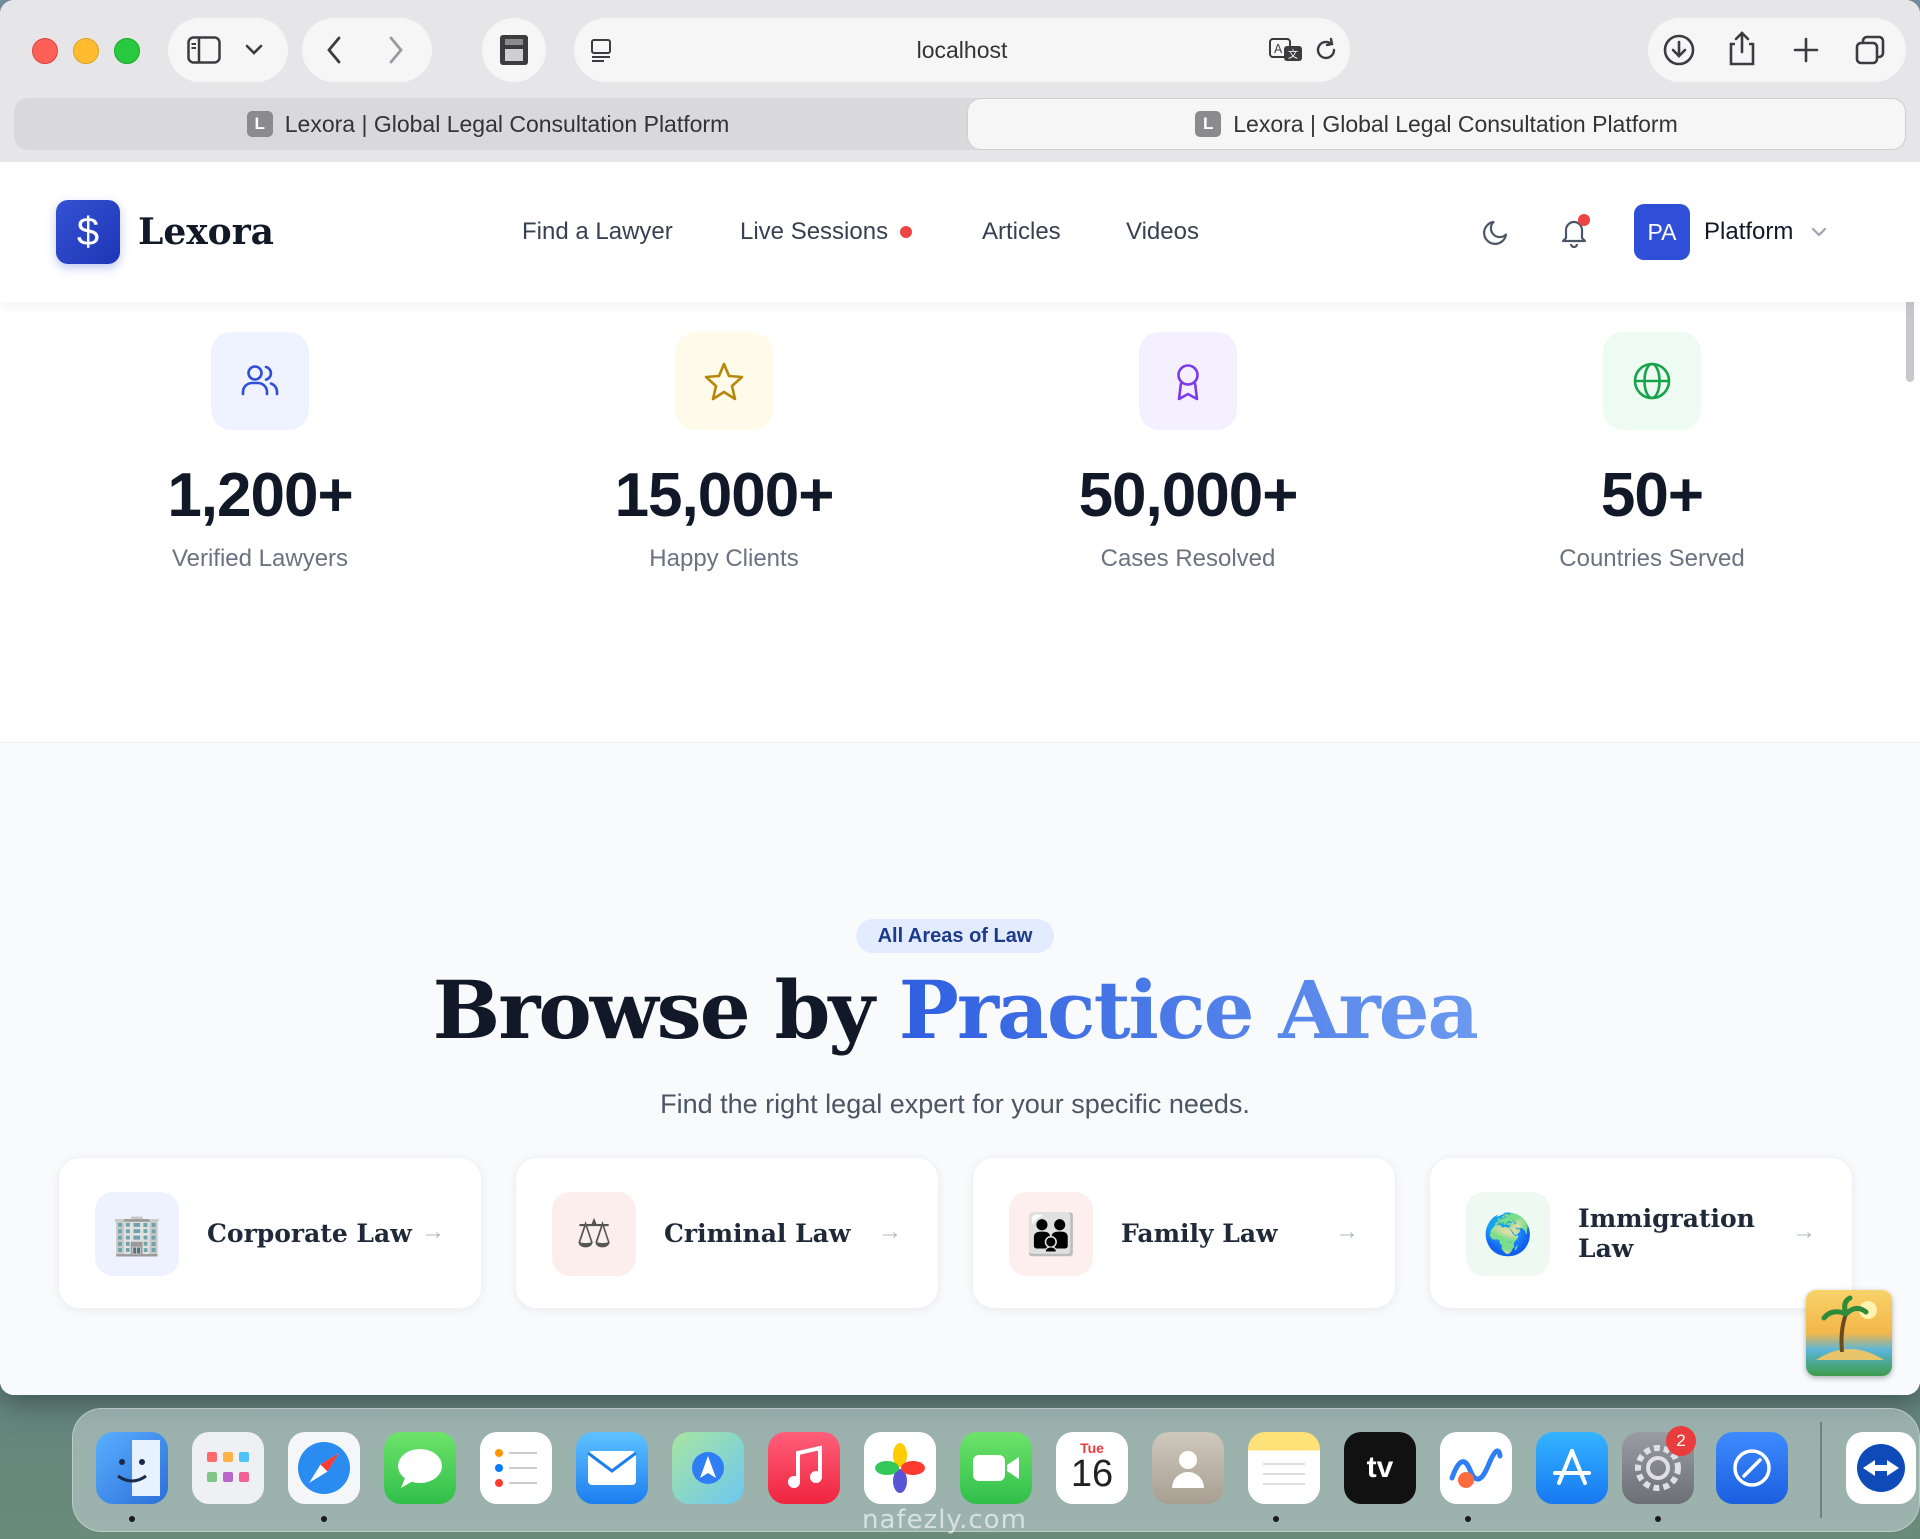 This screenshot has width=1920, height=1539. What do you see at coordinates (1652, 495) in the screenshot?
I see `stat-value: 50+` at bounding box center [1652, 495].